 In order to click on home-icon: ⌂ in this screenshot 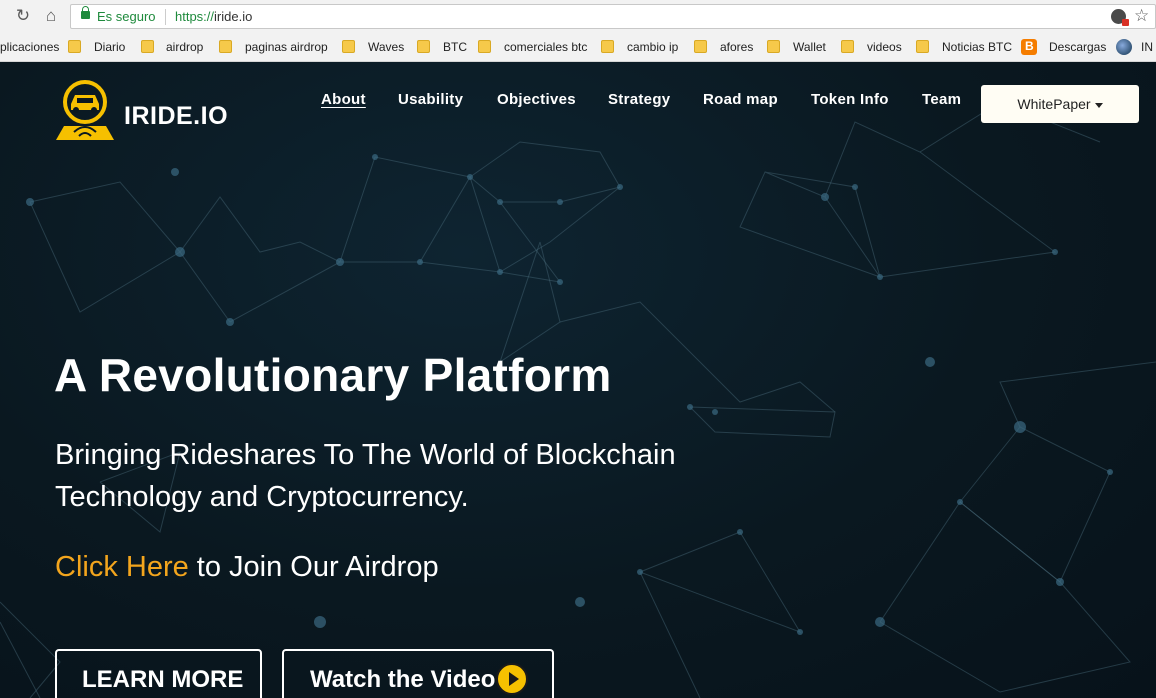, I will do `click(51, 16)`.